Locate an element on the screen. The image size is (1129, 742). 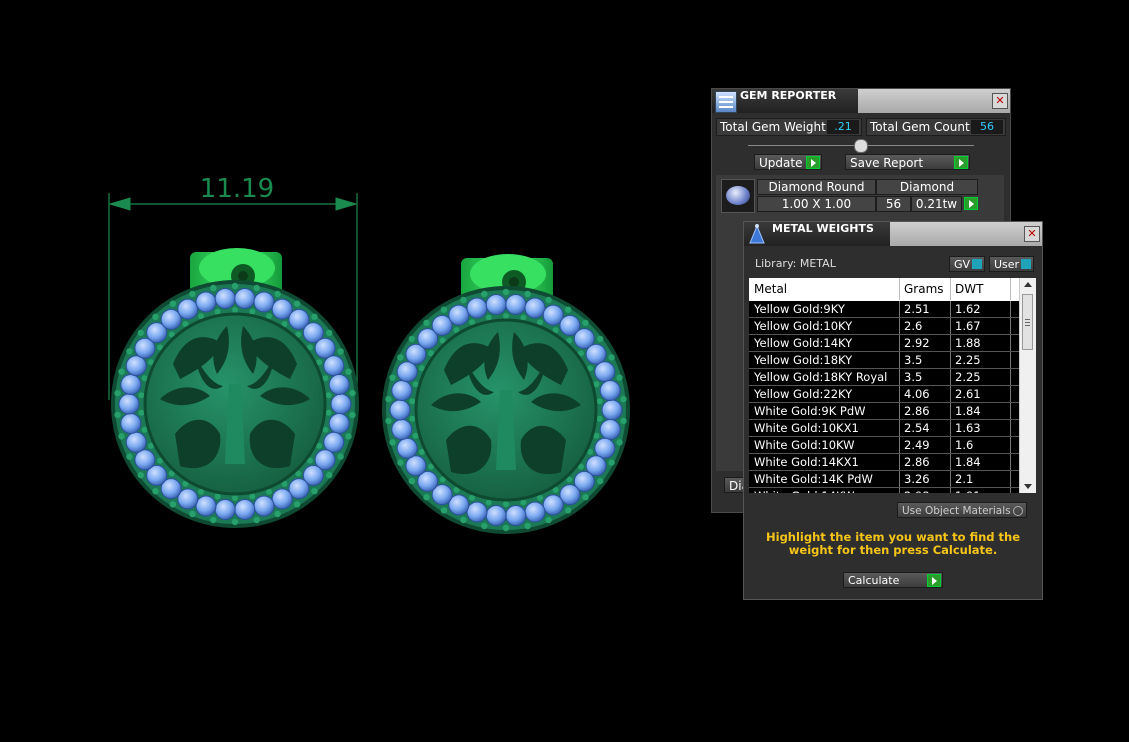
table-scrollbar is located at coordinates (1027, 385).